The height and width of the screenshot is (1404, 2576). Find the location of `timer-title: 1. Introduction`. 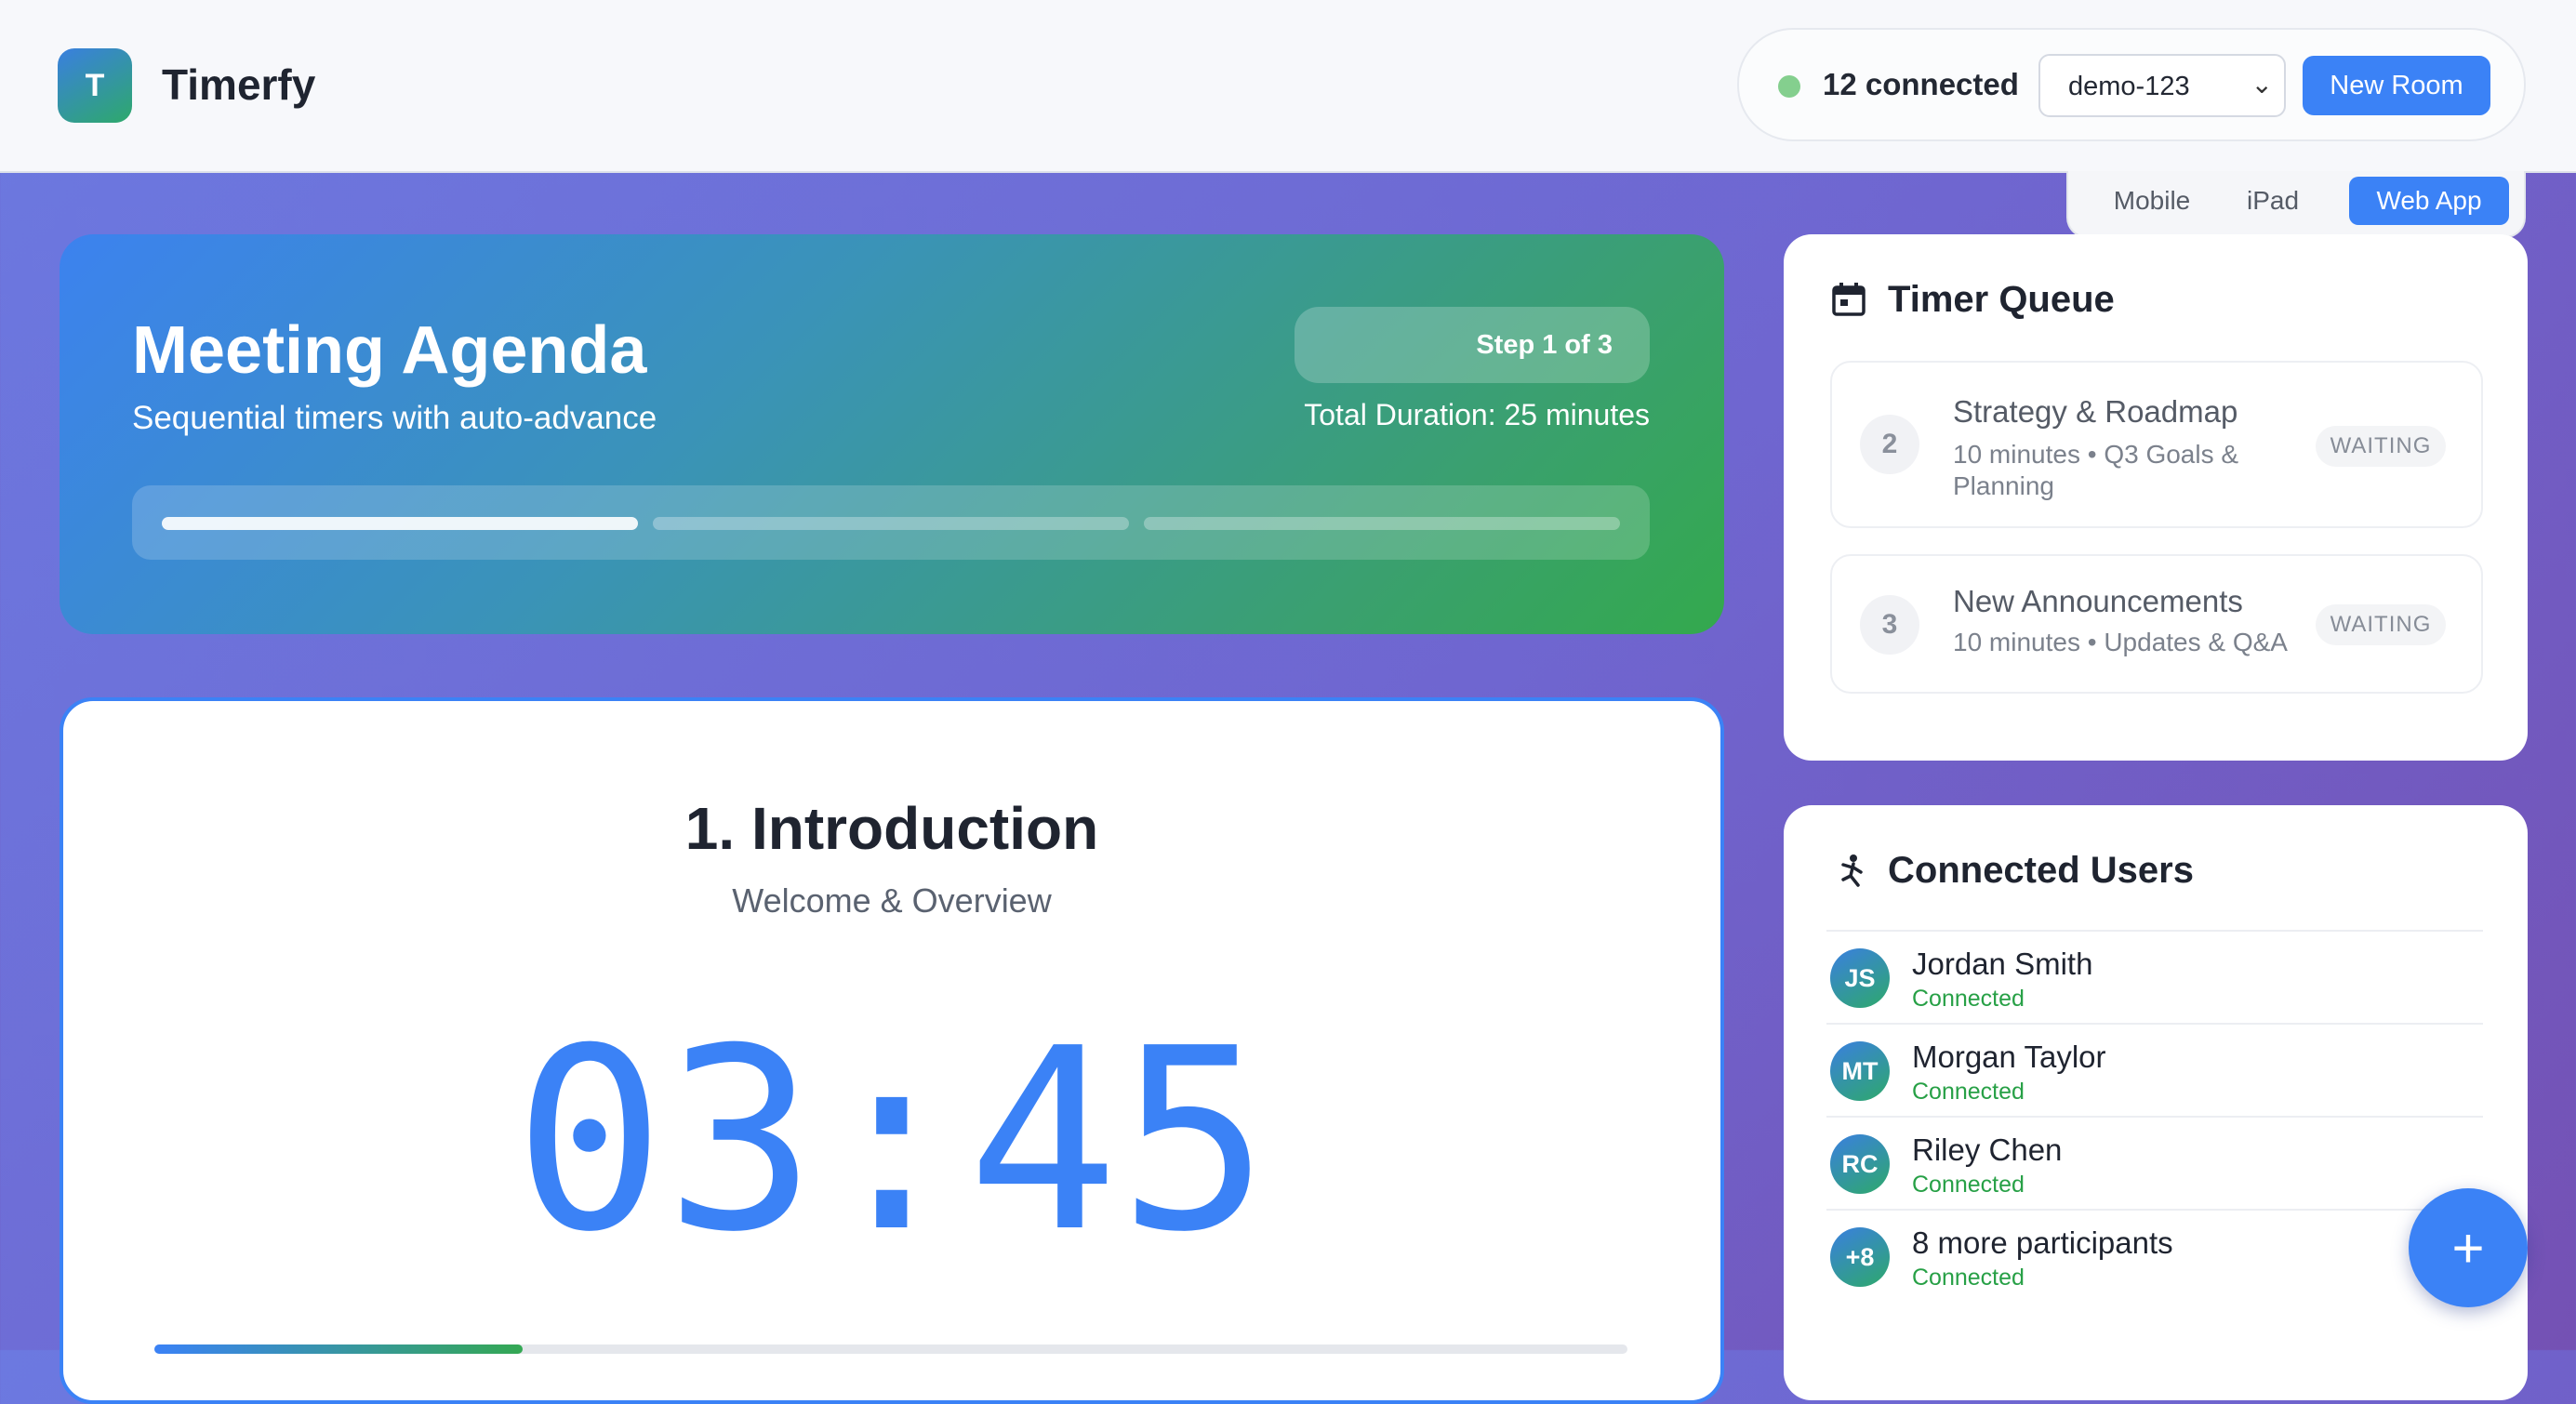

timer-title: 1. Introduction is located at coordinates (891, 828).